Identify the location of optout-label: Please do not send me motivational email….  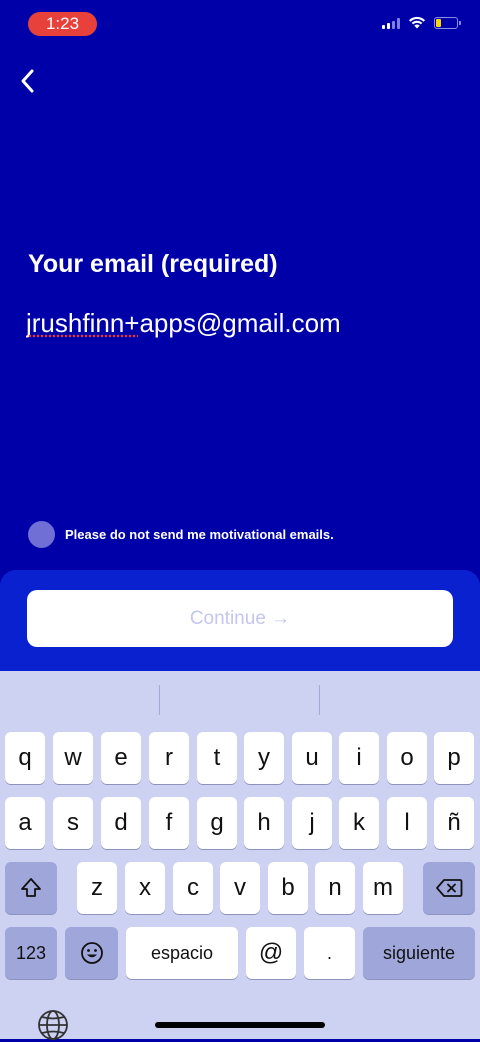
(199, 534).